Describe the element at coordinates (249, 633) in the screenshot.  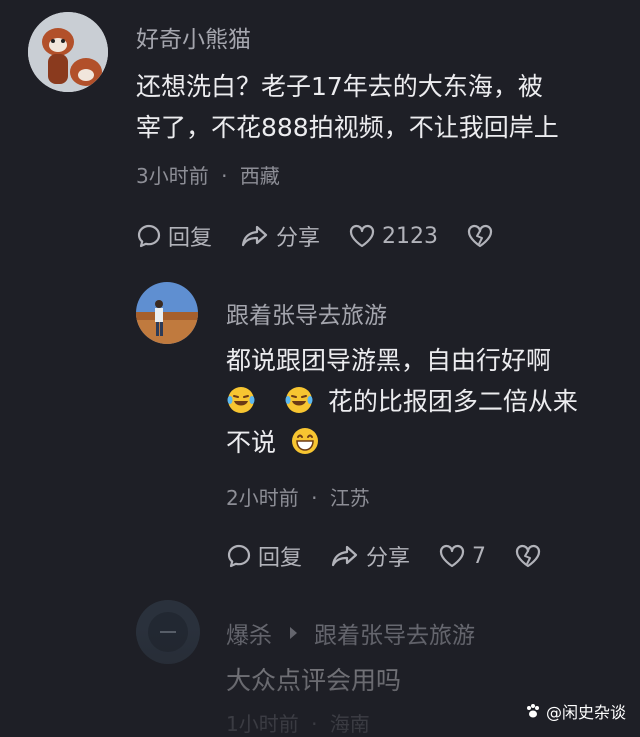
I see `comment-username: 爆杀` at that location.